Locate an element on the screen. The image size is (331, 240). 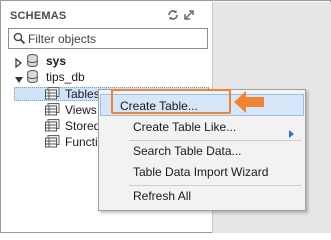
tree-item-sys: sys is located at coordinates (106, 61).